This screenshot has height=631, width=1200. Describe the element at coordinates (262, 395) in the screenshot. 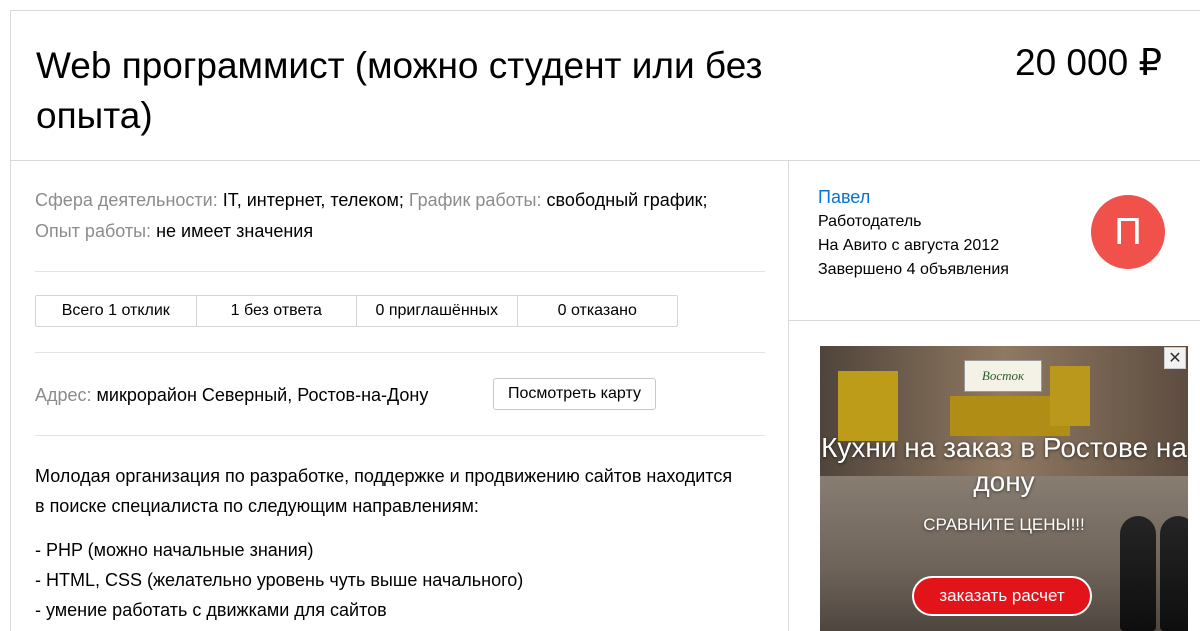

I see `address-value: микрорайон Северный, Ростов-на-Дону` at that location.